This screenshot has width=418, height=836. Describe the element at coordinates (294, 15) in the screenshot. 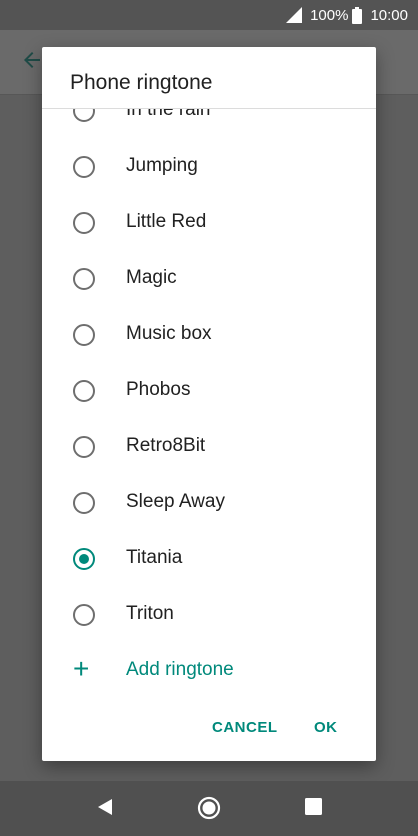

I see `signal-icon` at that location.